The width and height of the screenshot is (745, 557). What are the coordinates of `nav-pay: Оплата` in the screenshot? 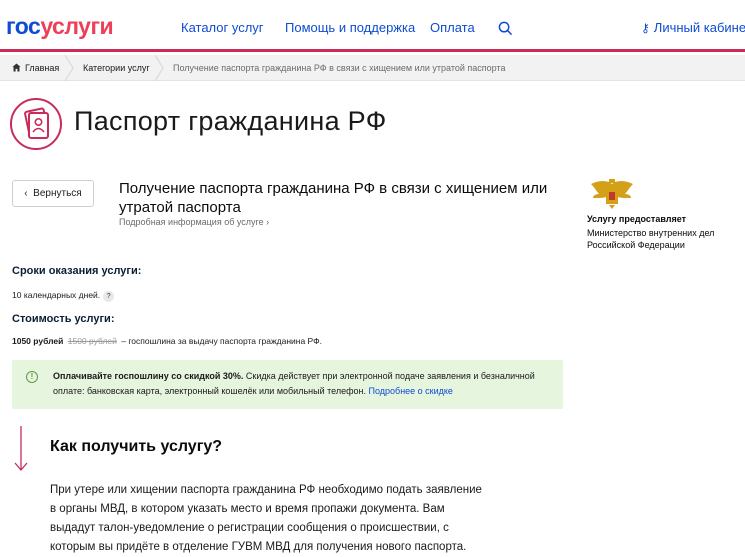 It's located at (452, 27).